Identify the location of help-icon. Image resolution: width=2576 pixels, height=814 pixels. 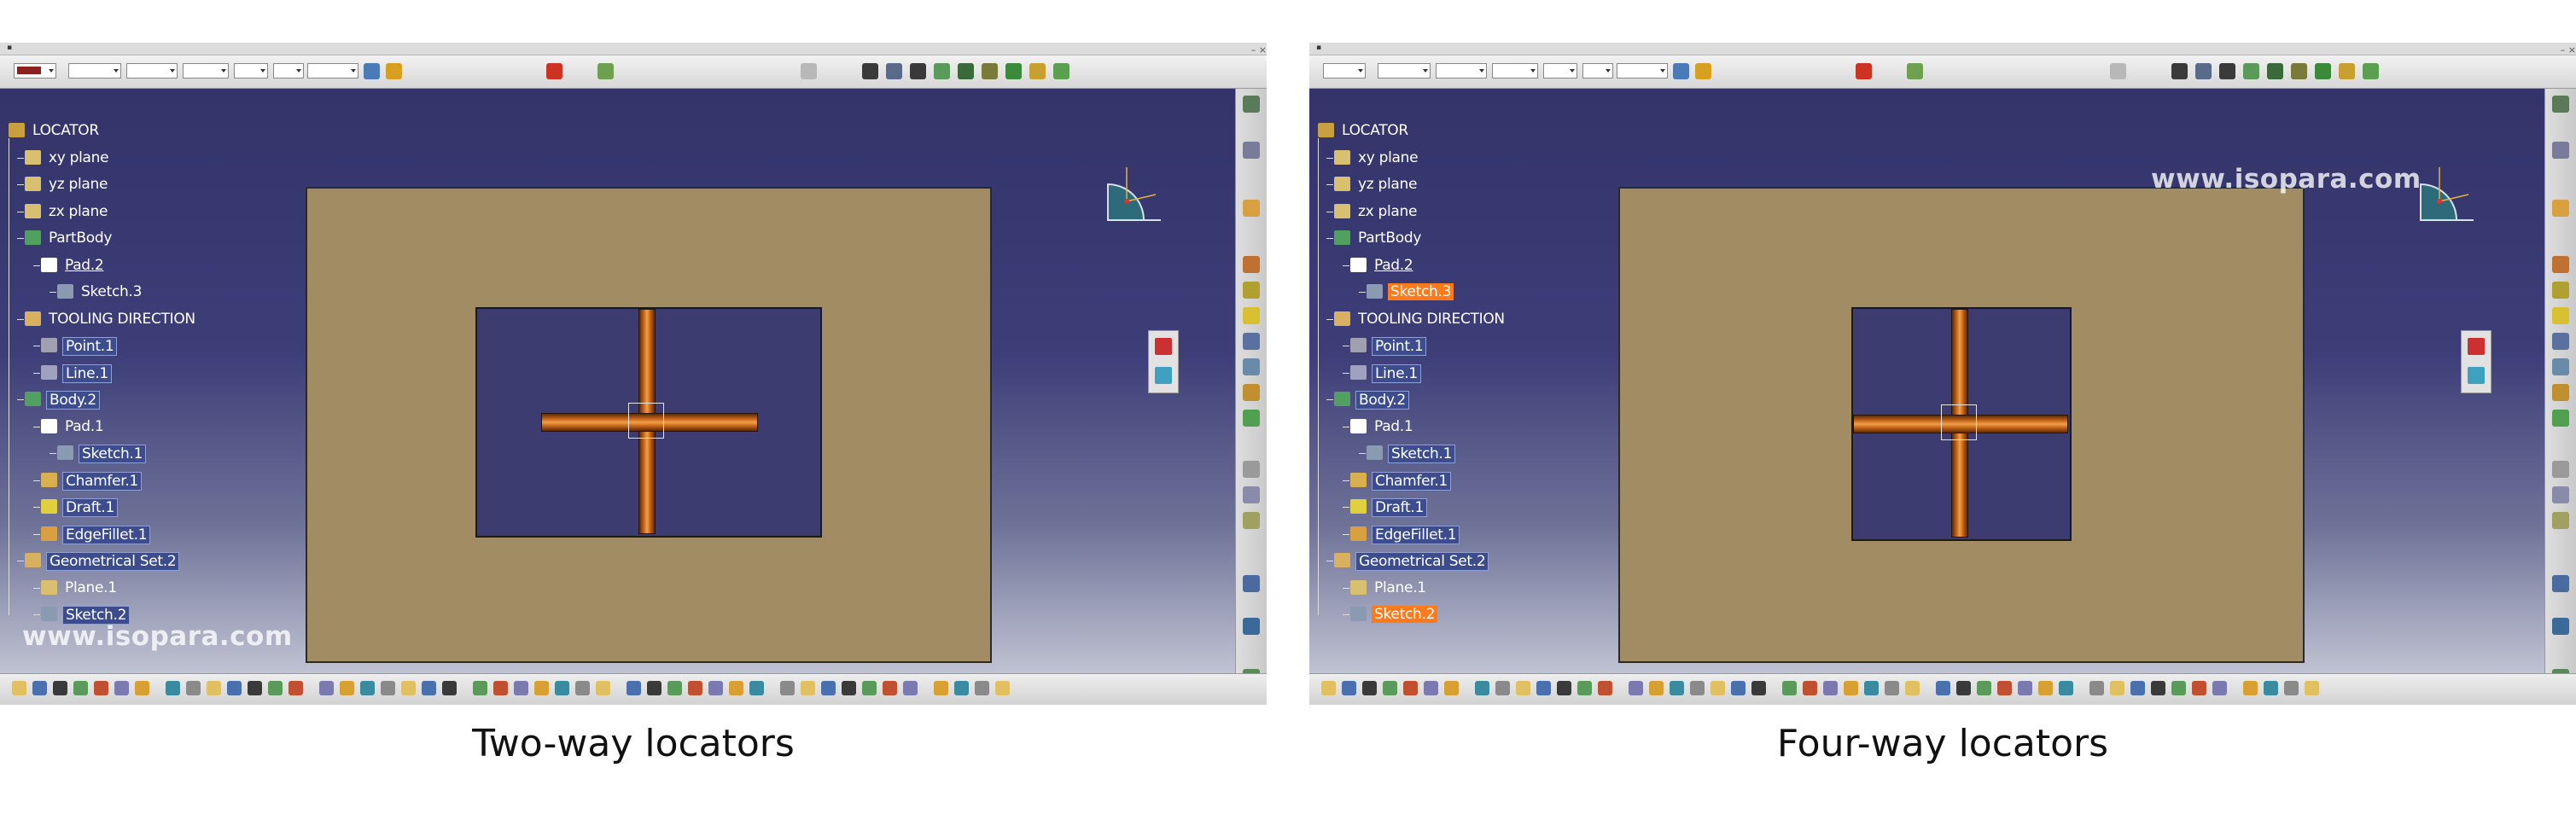
(2118, 71).